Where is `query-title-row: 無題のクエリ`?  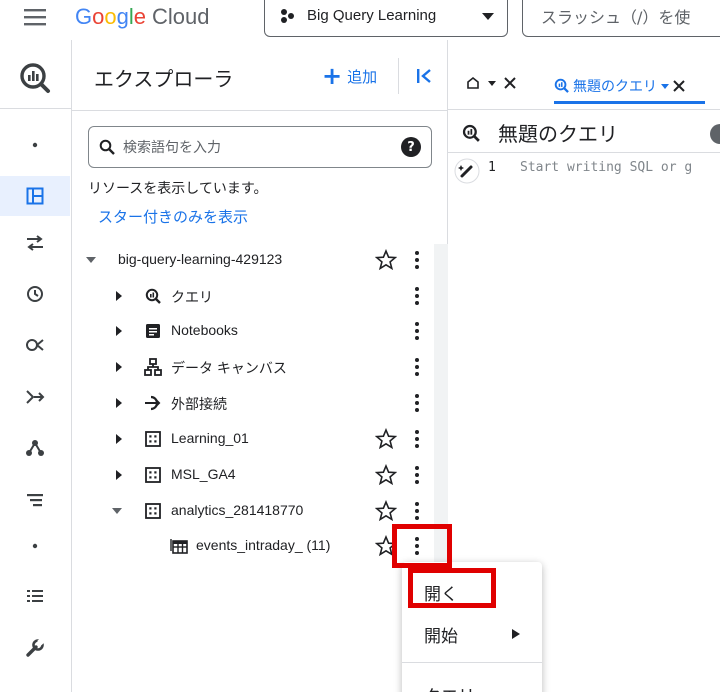
query-title-row: 無題のクエリ is located at coordinates (540, 132).